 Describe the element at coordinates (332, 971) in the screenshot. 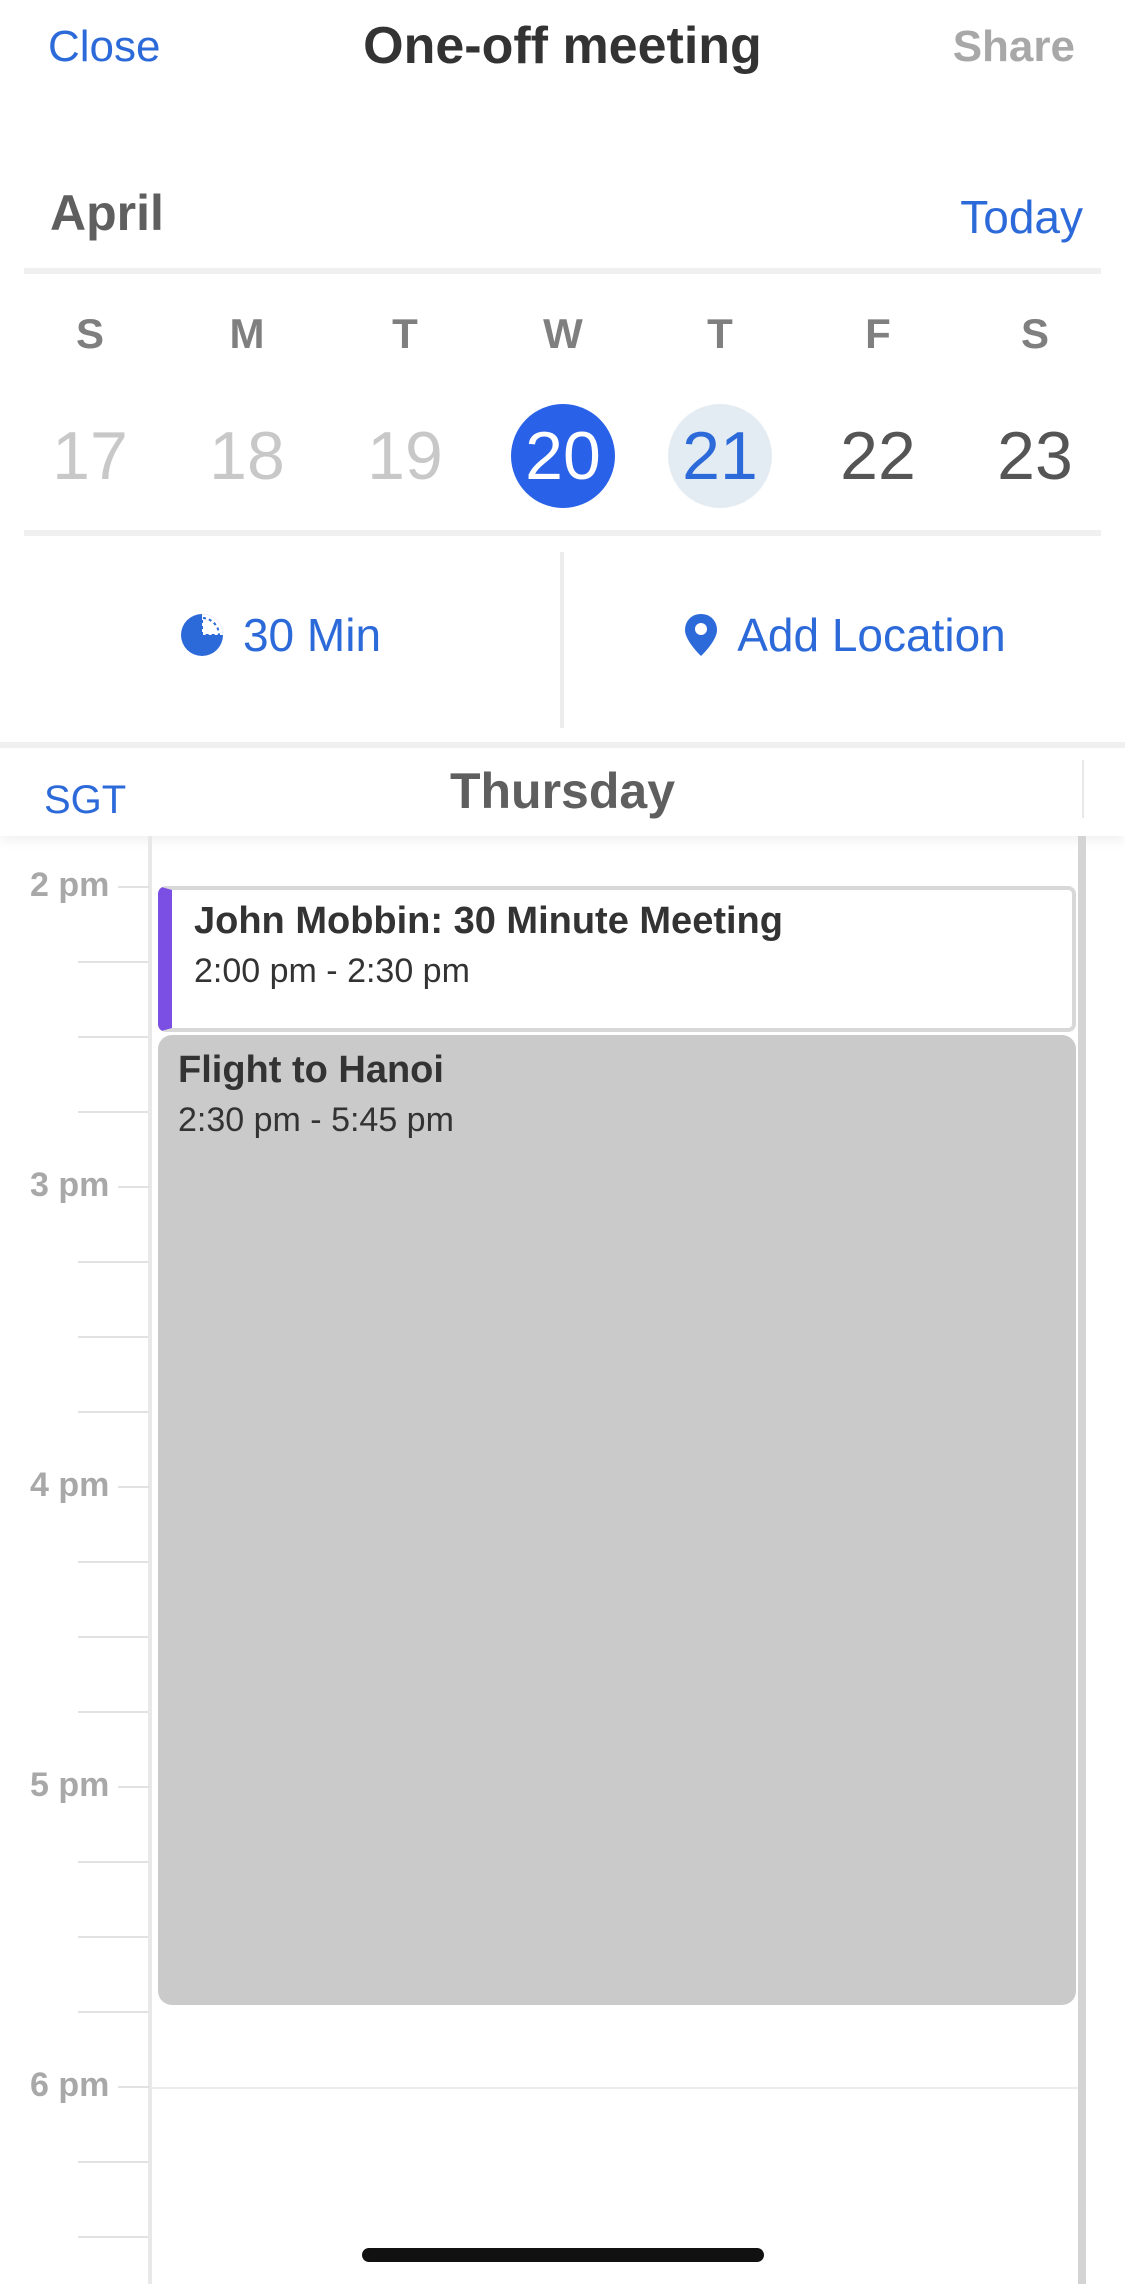

I see `event-time: 2:00 pm - 2:30 pm` at that location.